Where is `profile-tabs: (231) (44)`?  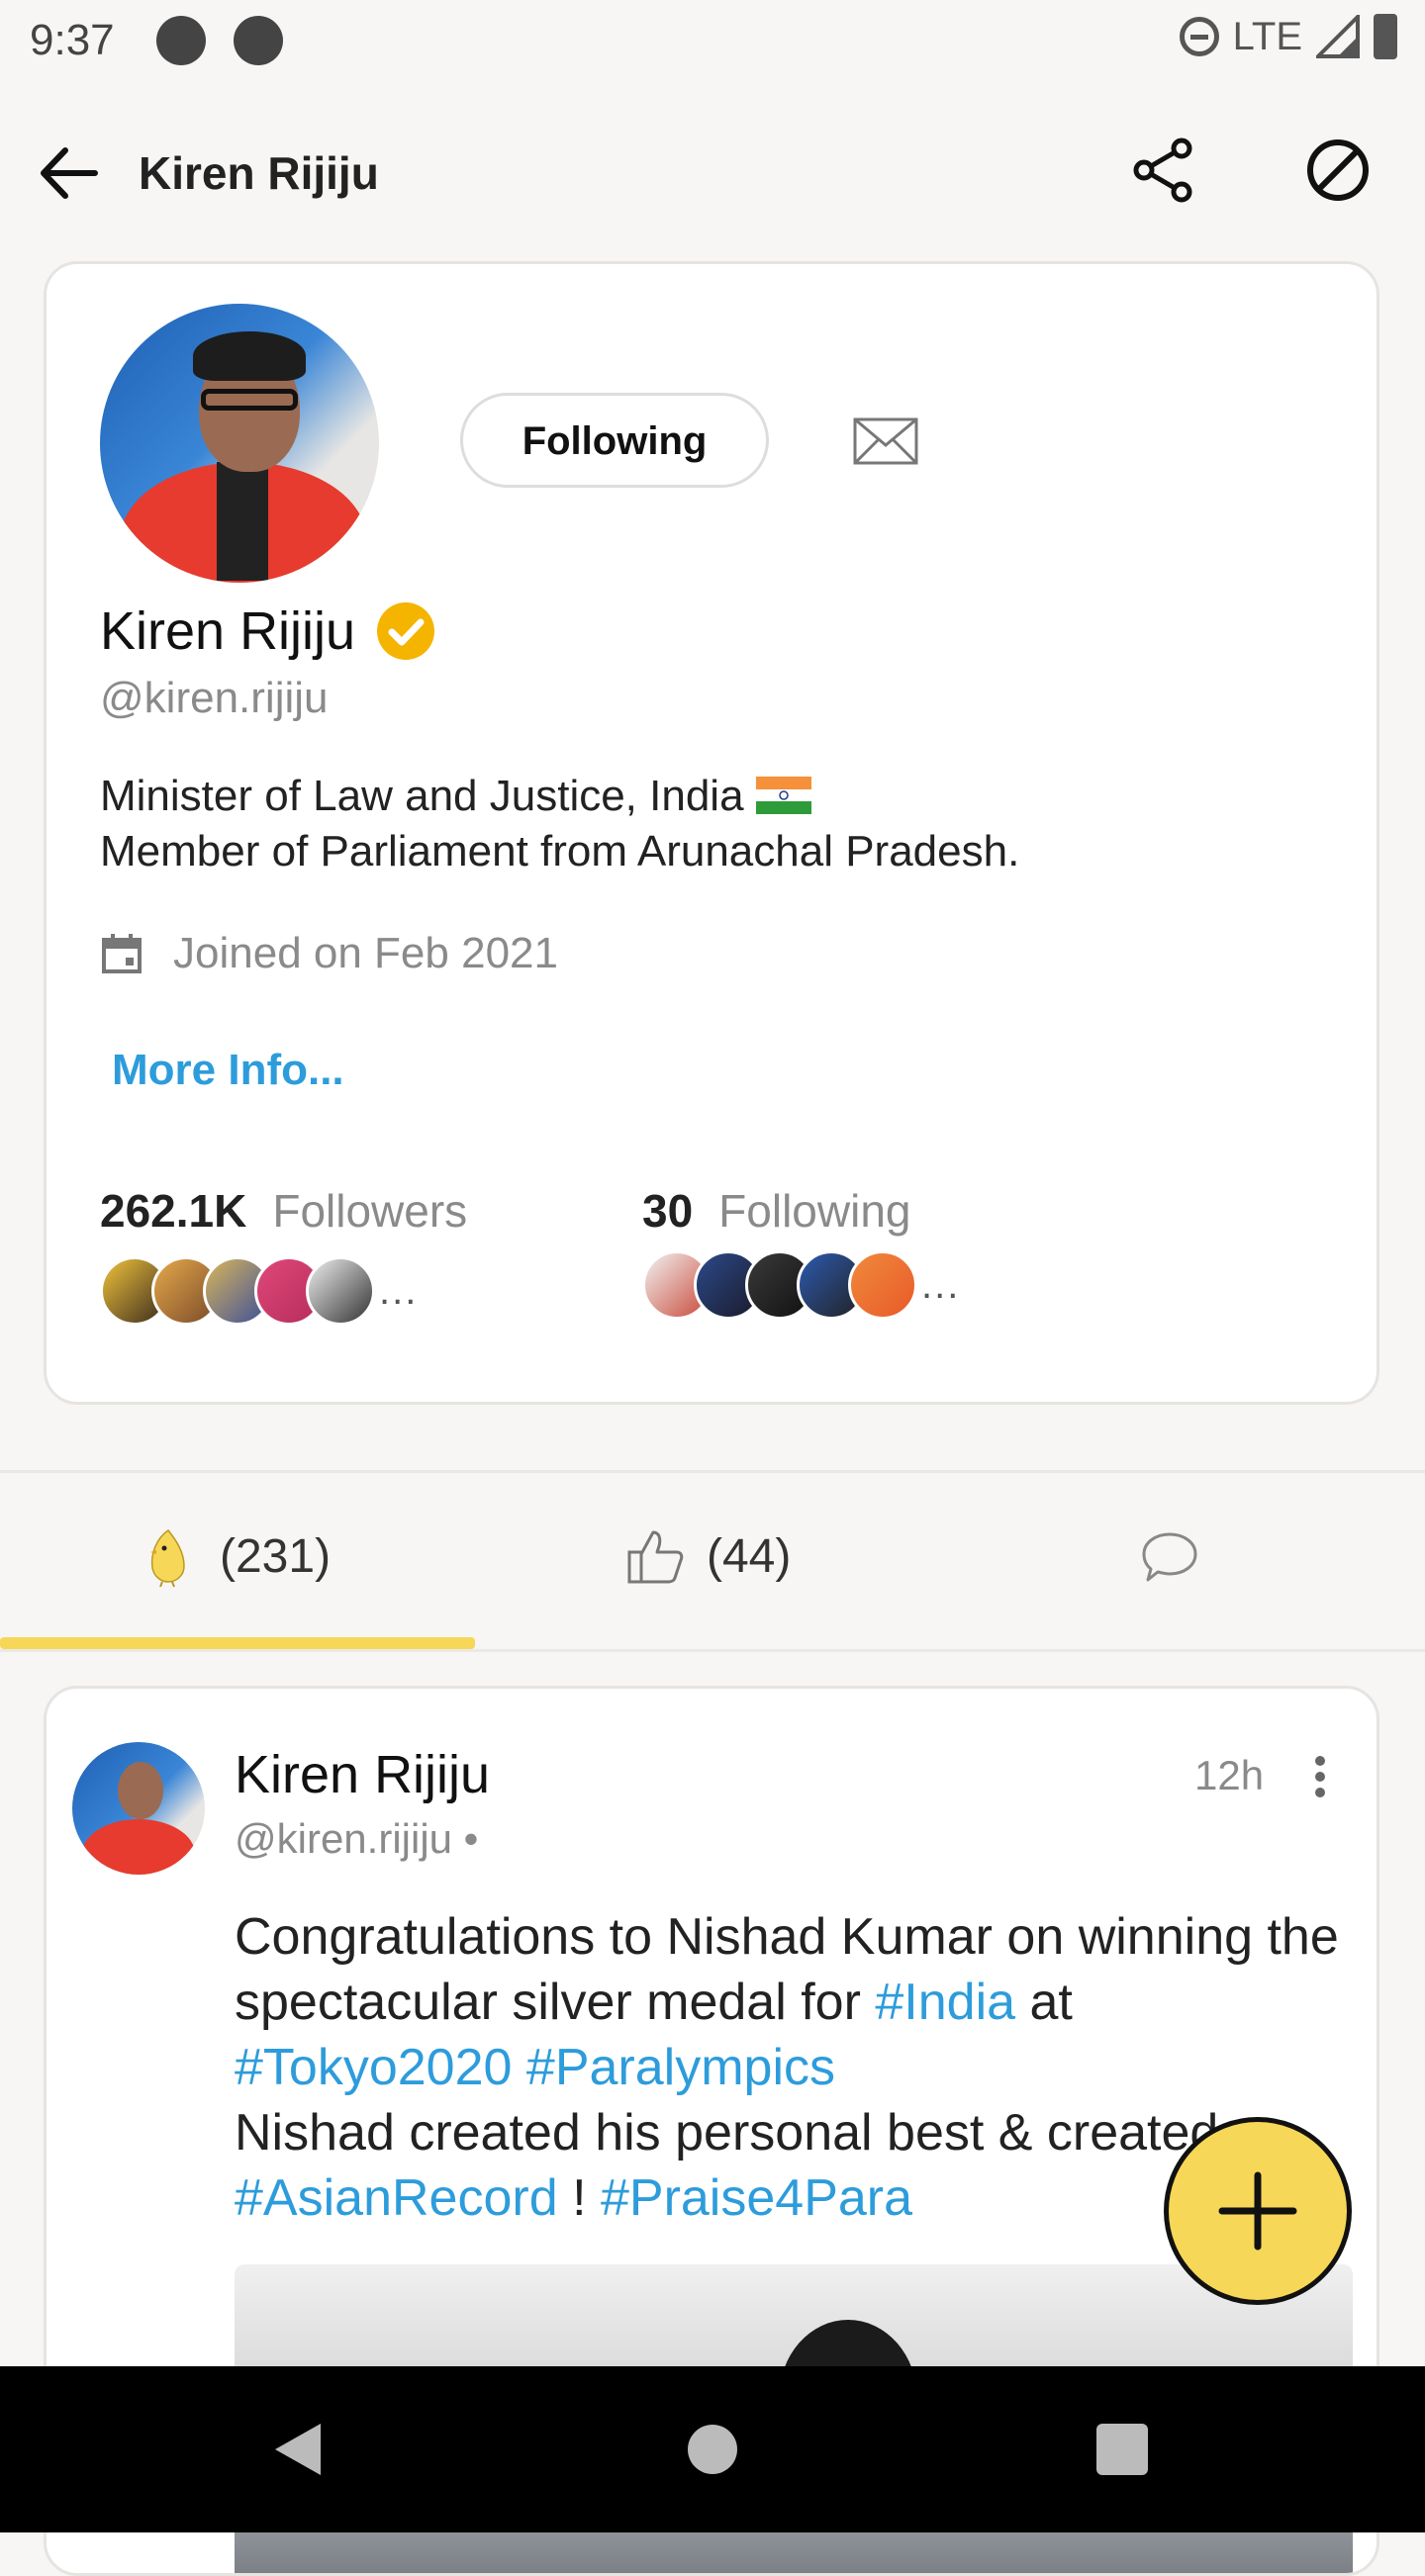 profile-tabs: (231) (44) is located at coordinates (712, 1561).